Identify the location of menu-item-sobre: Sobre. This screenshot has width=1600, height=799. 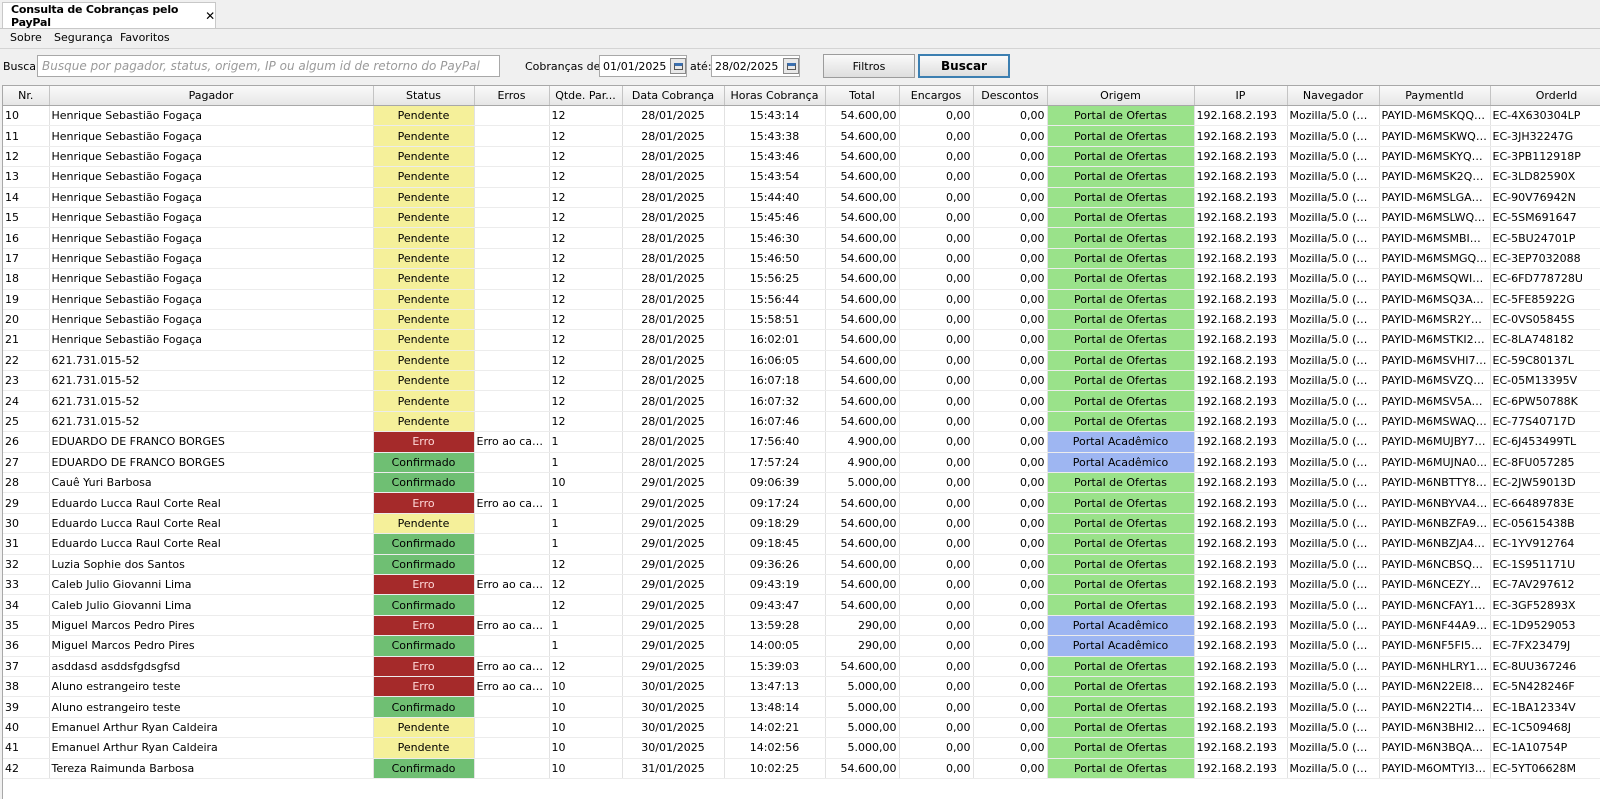
(26, 37).